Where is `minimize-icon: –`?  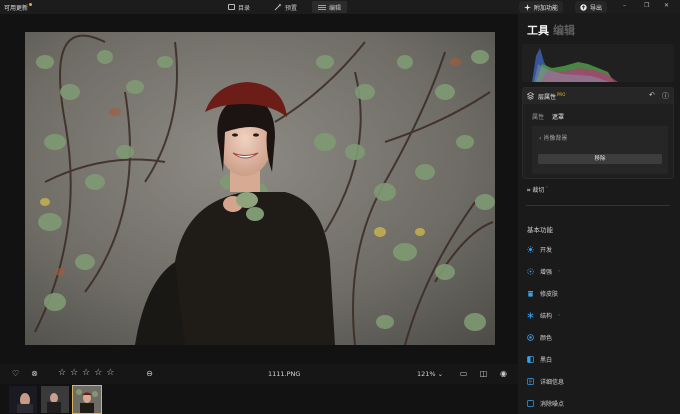 minimize-icon: – is located at coordinates (624, 5).